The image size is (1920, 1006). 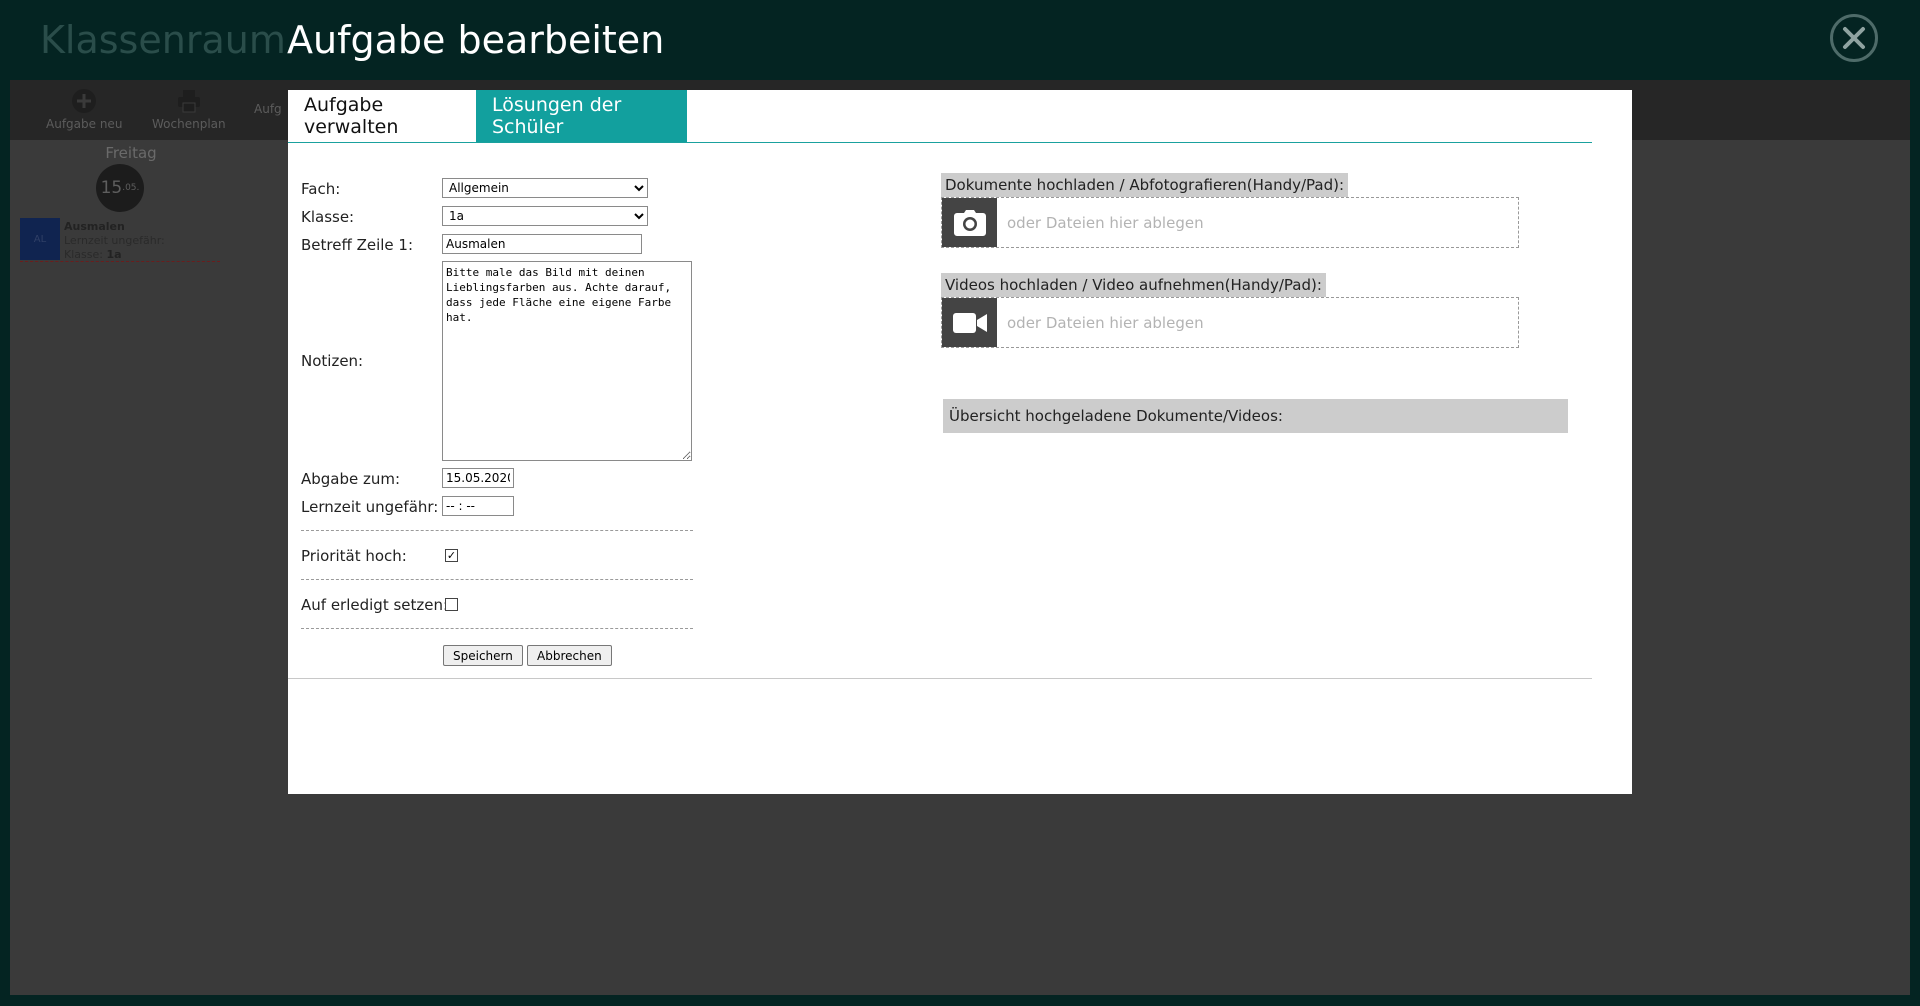 I want to click on documents-upload-button, so click(x=969, y=222).